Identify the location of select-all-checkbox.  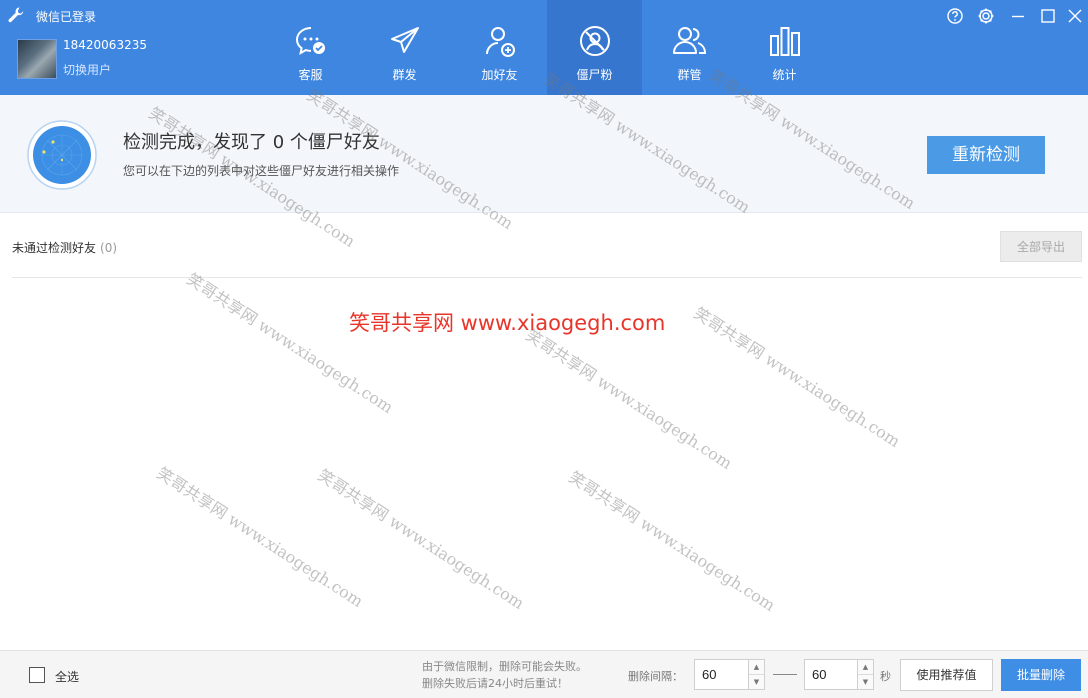
(37, 675).